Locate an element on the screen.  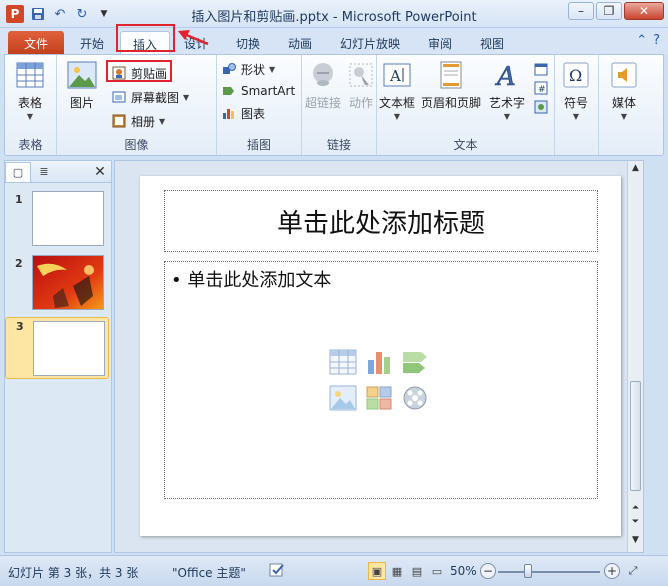
hyperlink-button: 超链接 is located at coordinates (323, 85).